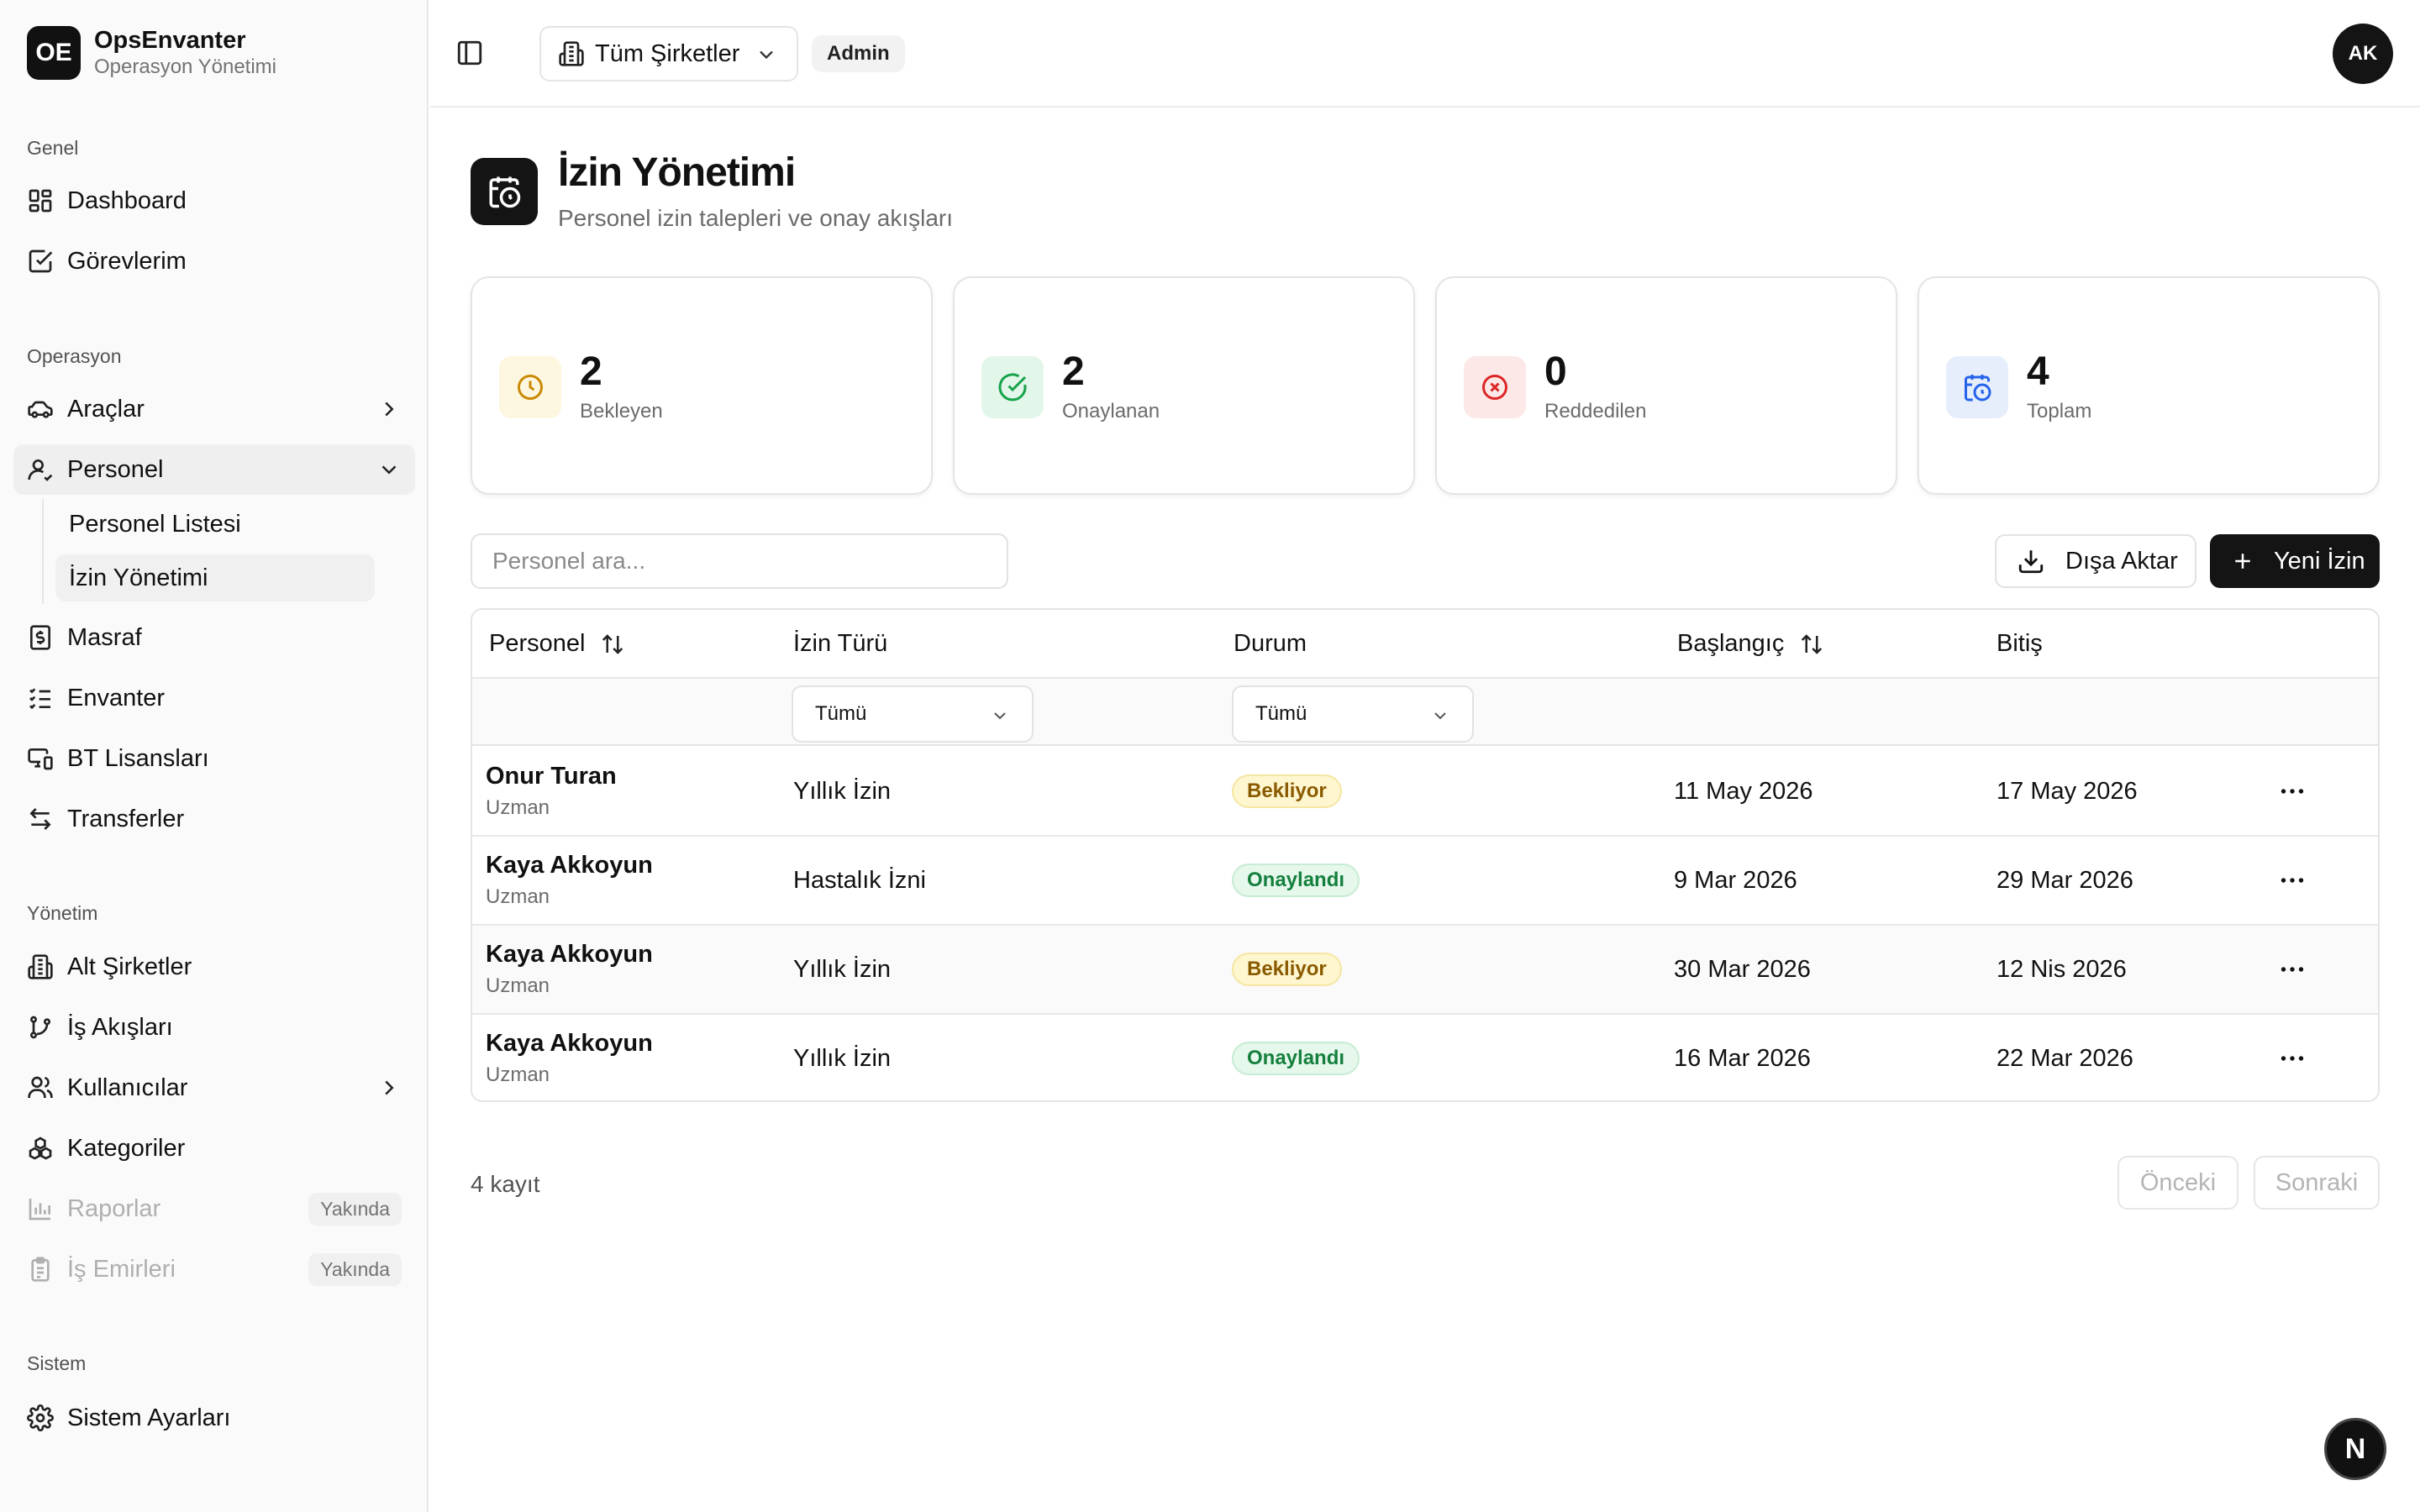  I want to click on plus-icon, so click(2242, 561).